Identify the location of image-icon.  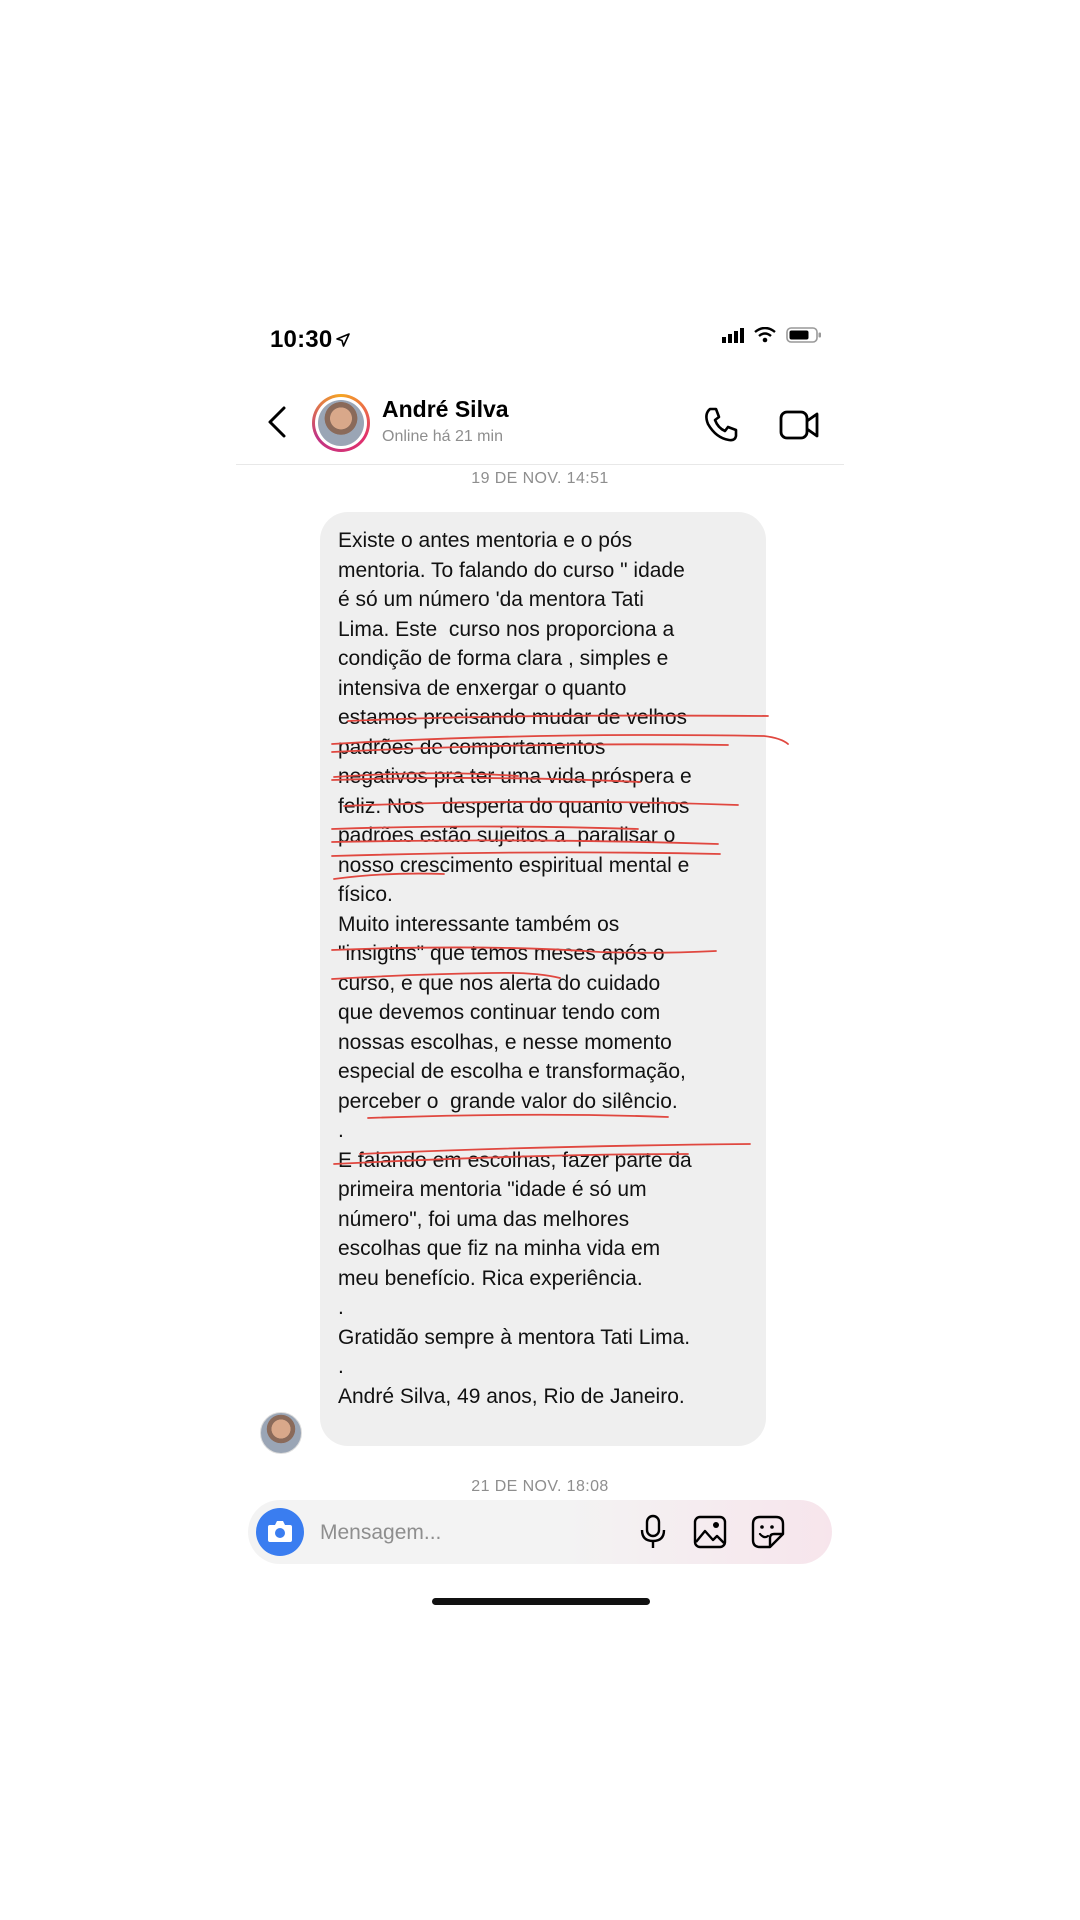
(710, 1532).